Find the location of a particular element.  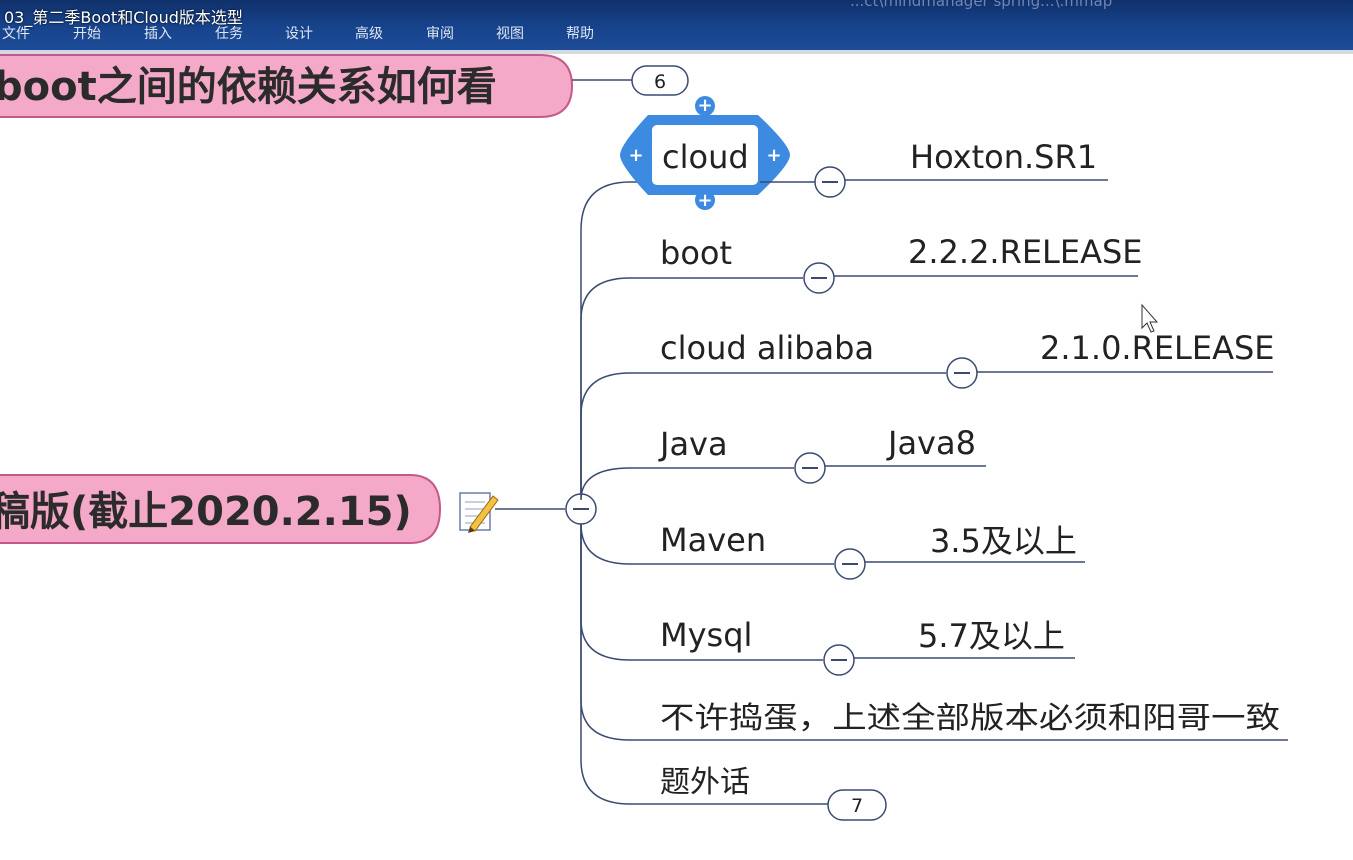

branch-boot: boot is located at coordinates (696, 253).